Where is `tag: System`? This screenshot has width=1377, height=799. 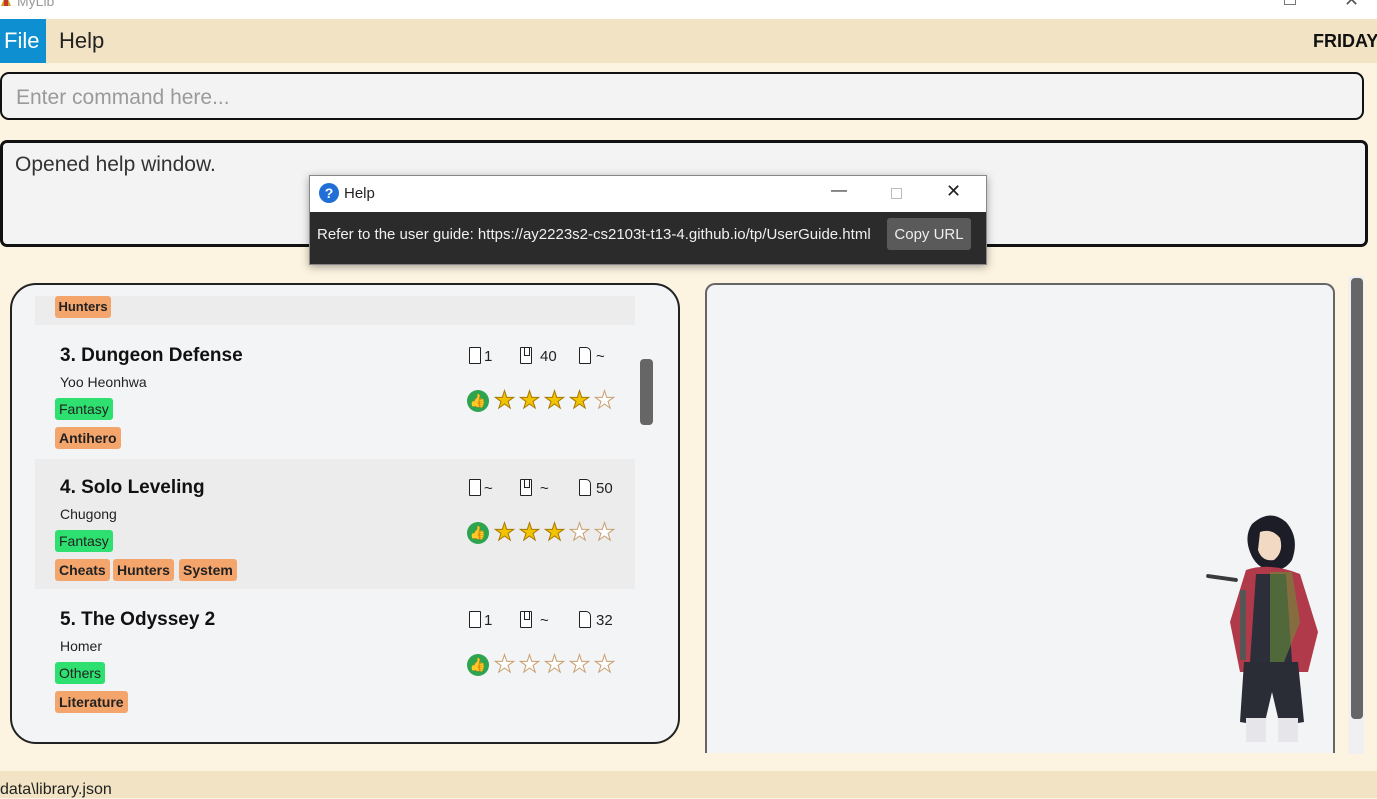 tag: System is located at coordinates (208, 570).